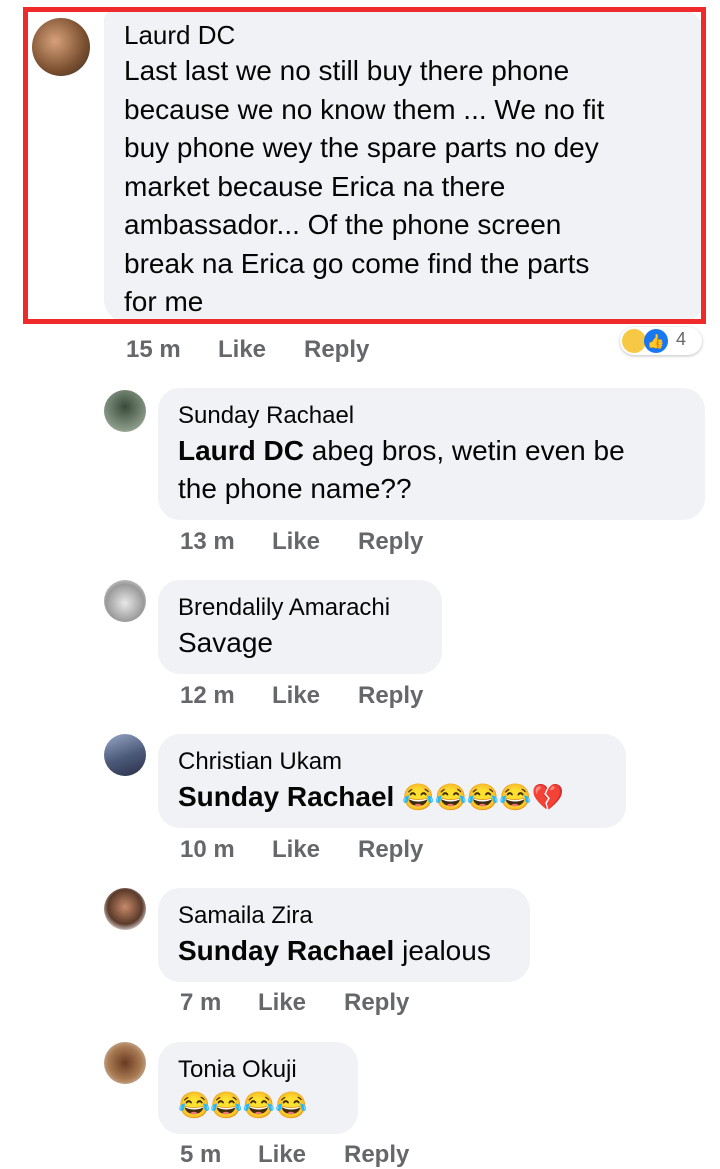 This screenshot has height=1169, width=720. I want to click on comment-text-line: Sunday Rachael jealous, so click(344, 951).